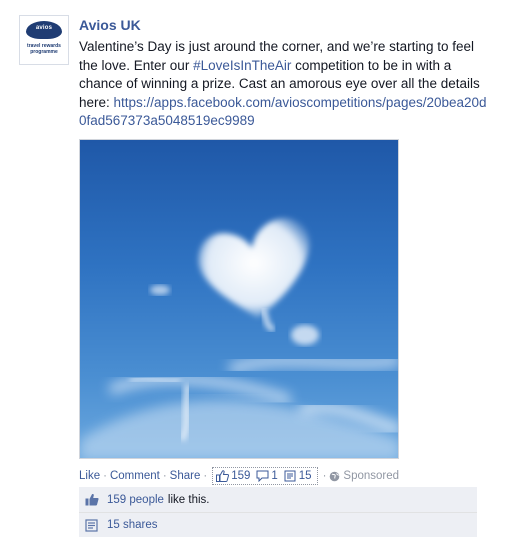 Image resolution: width=513 pixels, height=538 pixels. What do you see at coordinates (44, 40) in the screenshot?
I see `avatar: avios travel rewards programme` at bounding box center [44, 40].